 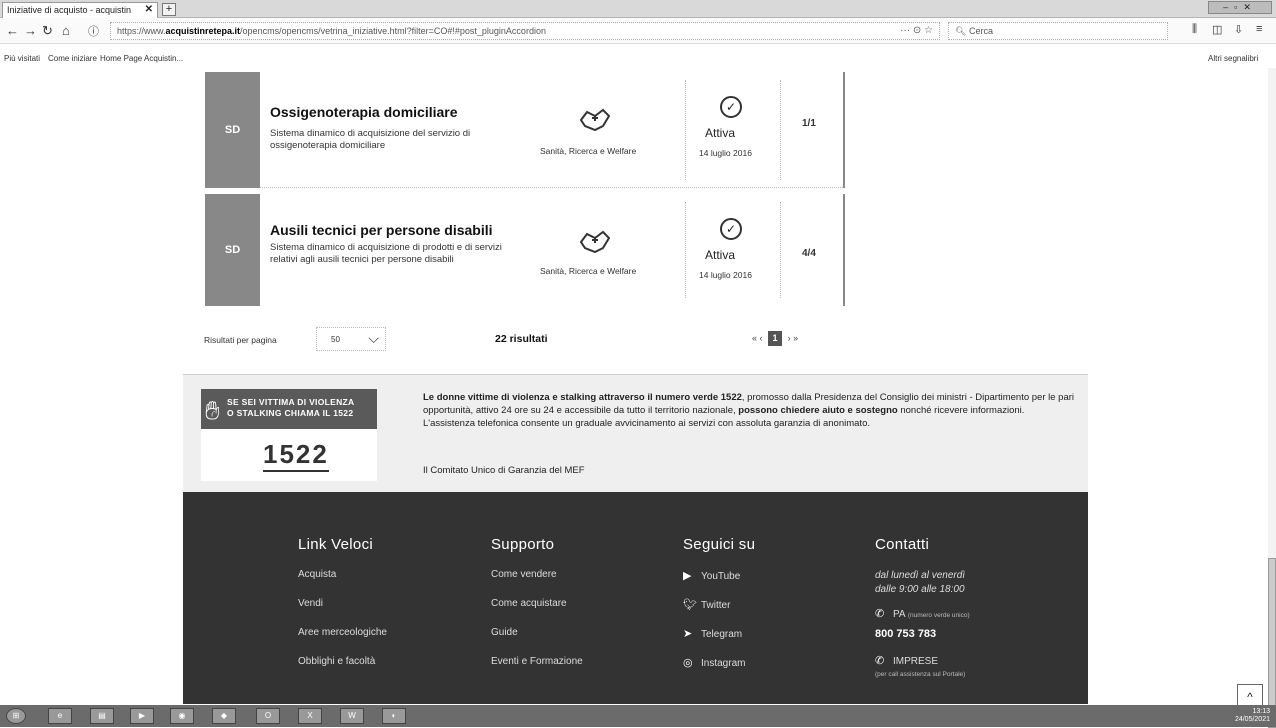 What do you see at coordinates (922, 613) in the screenshot?
I see `contact-pa: ✆ PA (numero verde unico)` at bounding box center [922, 613].